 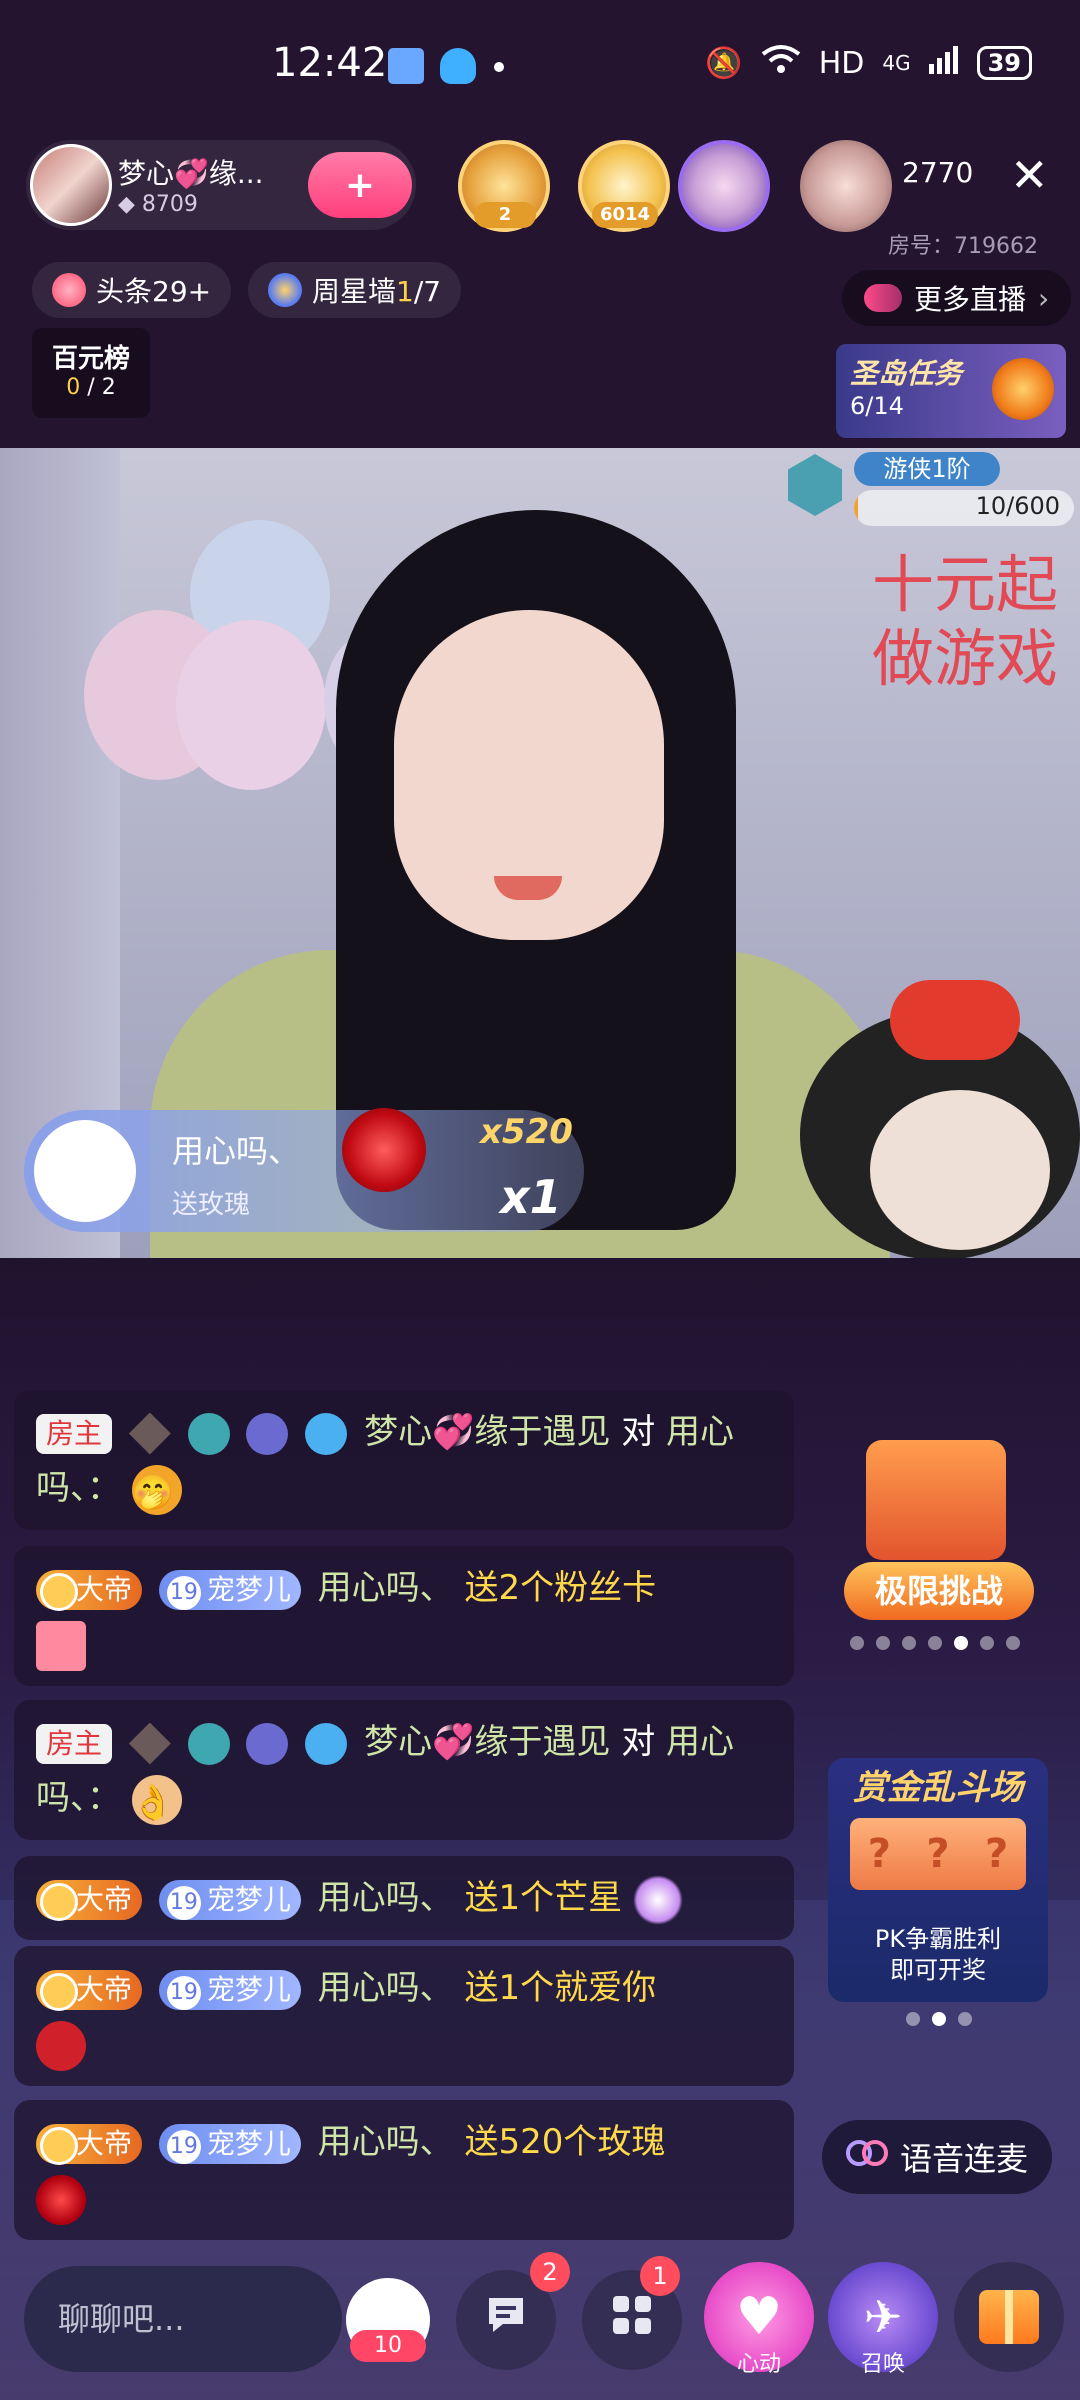 What do you see at coordinates (458, 66) in the screenshot?
I see `qq-icon` at bounding box center [458, 66].